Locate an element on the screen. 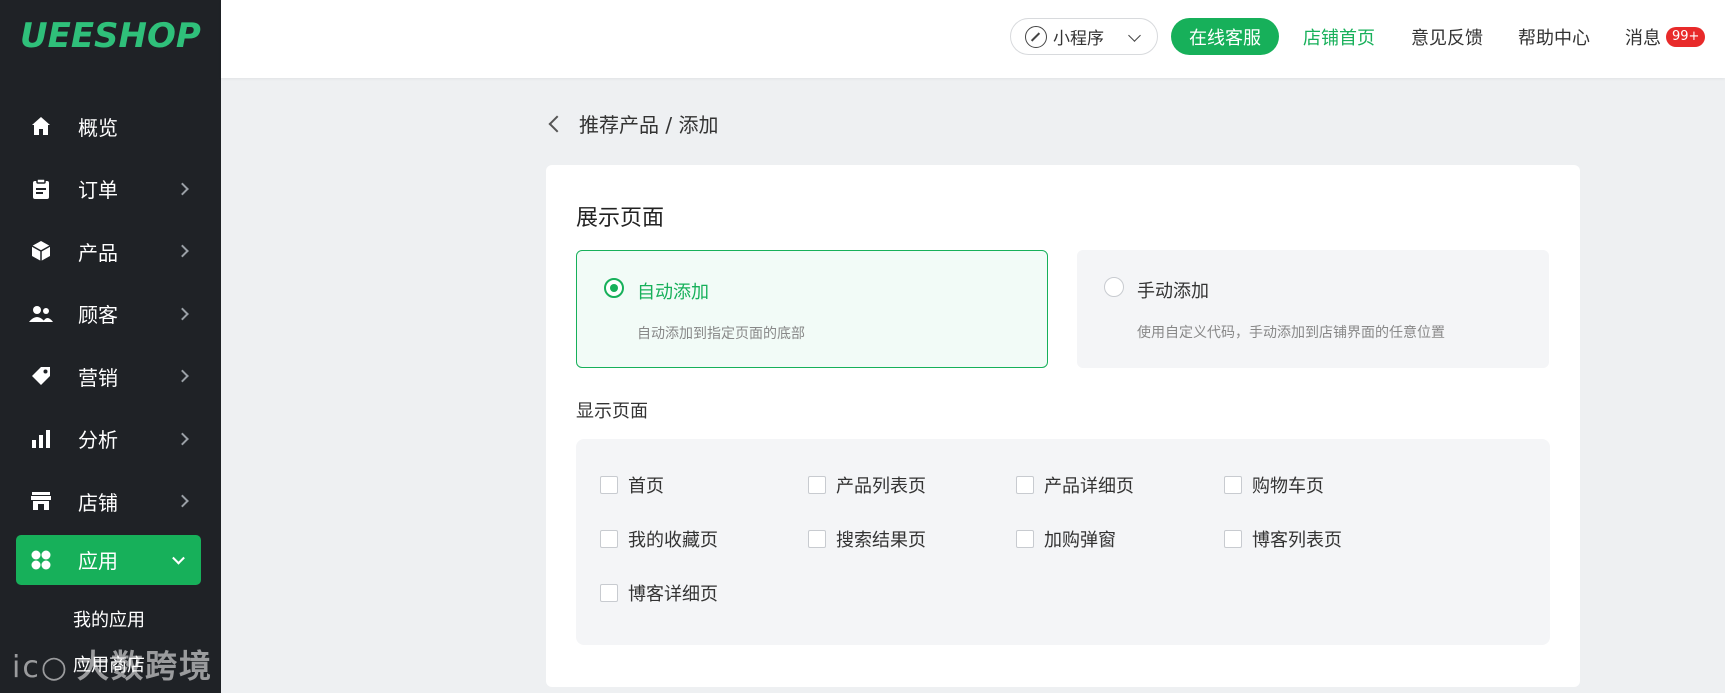  apps-grid-icon is located at coordinates (41, 560).